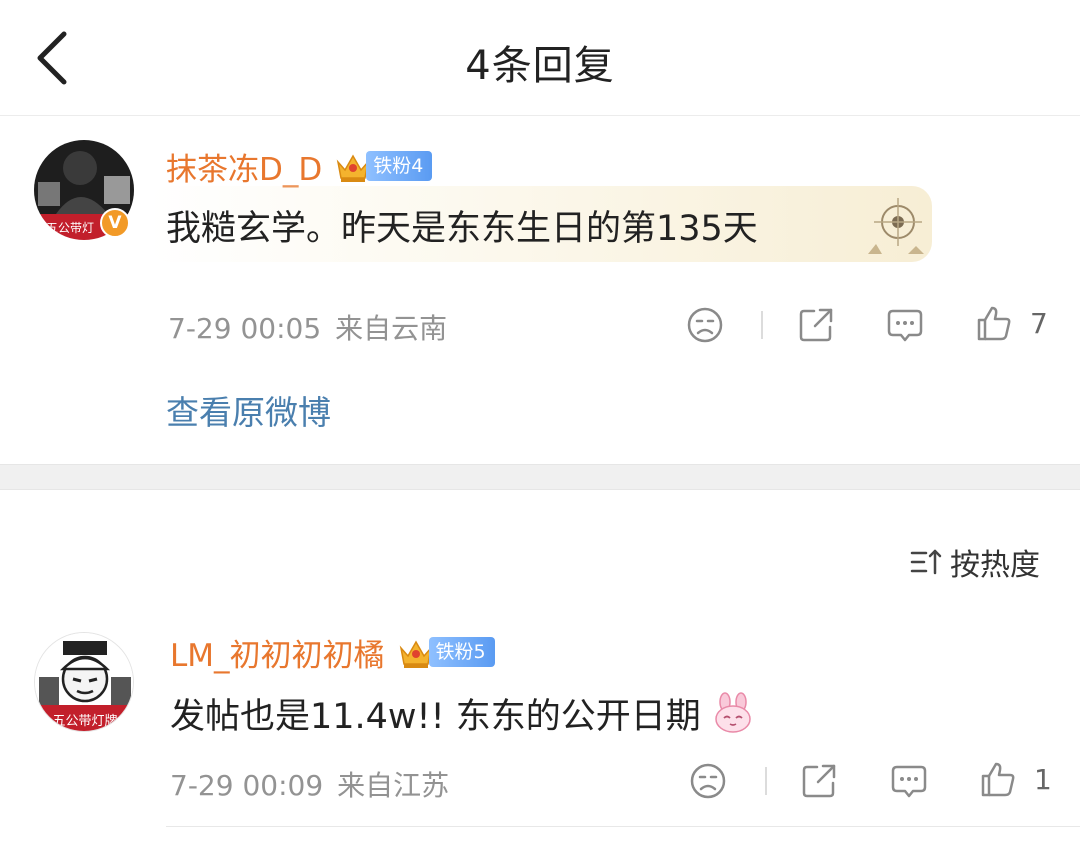 The width and height of the screenshot is (1080, 841). What do you see at coordinates (247, 785) in the screenshot?
I see `comment-time: 7-29 00:09` at bounding box center [247, 785].